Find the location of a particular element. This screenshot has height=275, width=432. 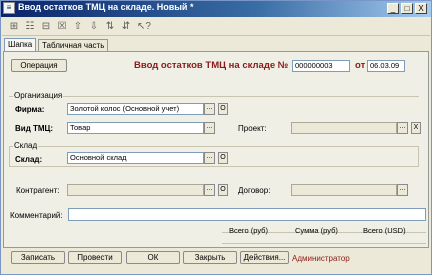

project-clear-button: X is located at coordinates (416, 128).